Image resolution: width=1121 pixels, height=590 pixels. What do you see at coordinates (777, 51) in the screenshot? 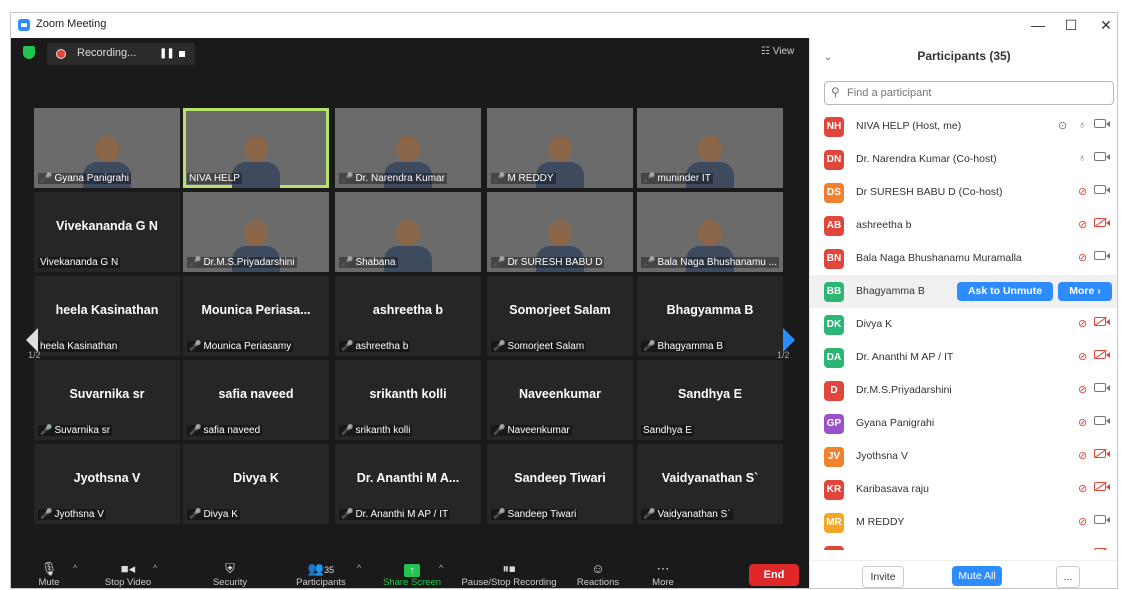
I see `view-button: ☷ View` at bounding box center [777, 51].